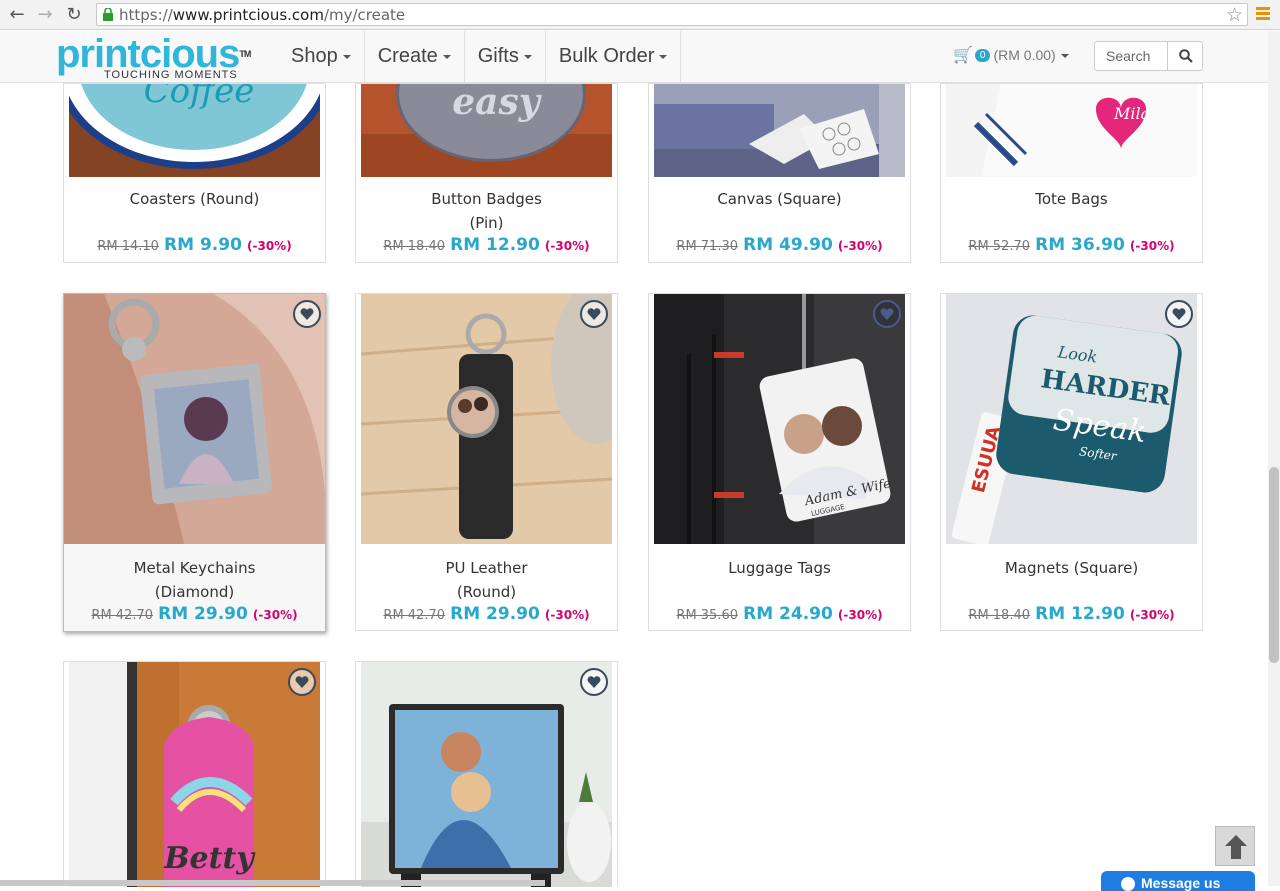 The height and width of the screenshot is (891, 1280). I want to click on vertical-scrollbar, so click(1274, 458).